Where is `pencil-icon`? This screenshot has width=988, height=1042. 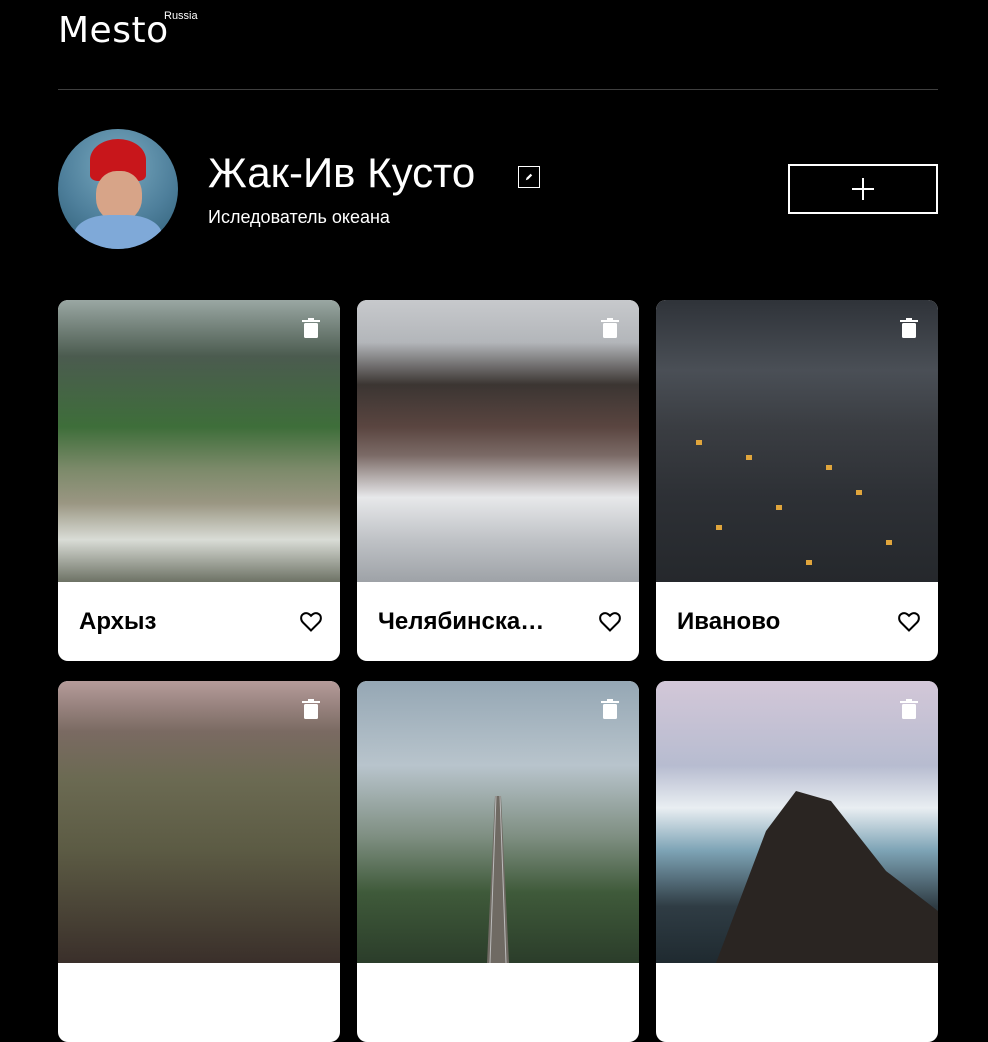 pencil-icon is located at coordinates (529, 177).